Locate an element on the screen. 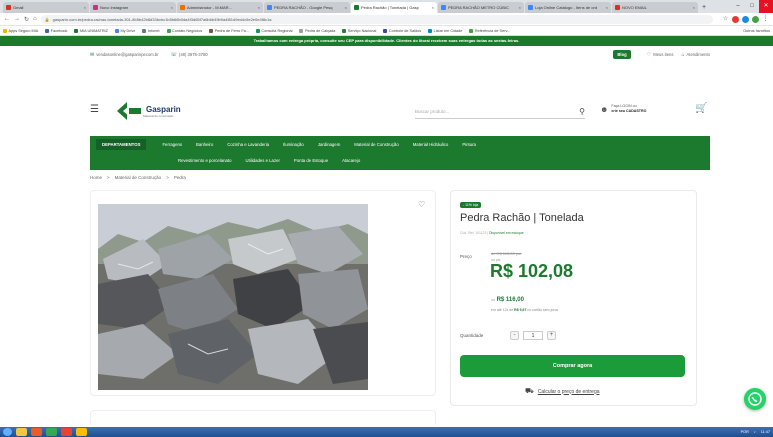  bookmark-item: Infonet is located at coordinates (151, 30).